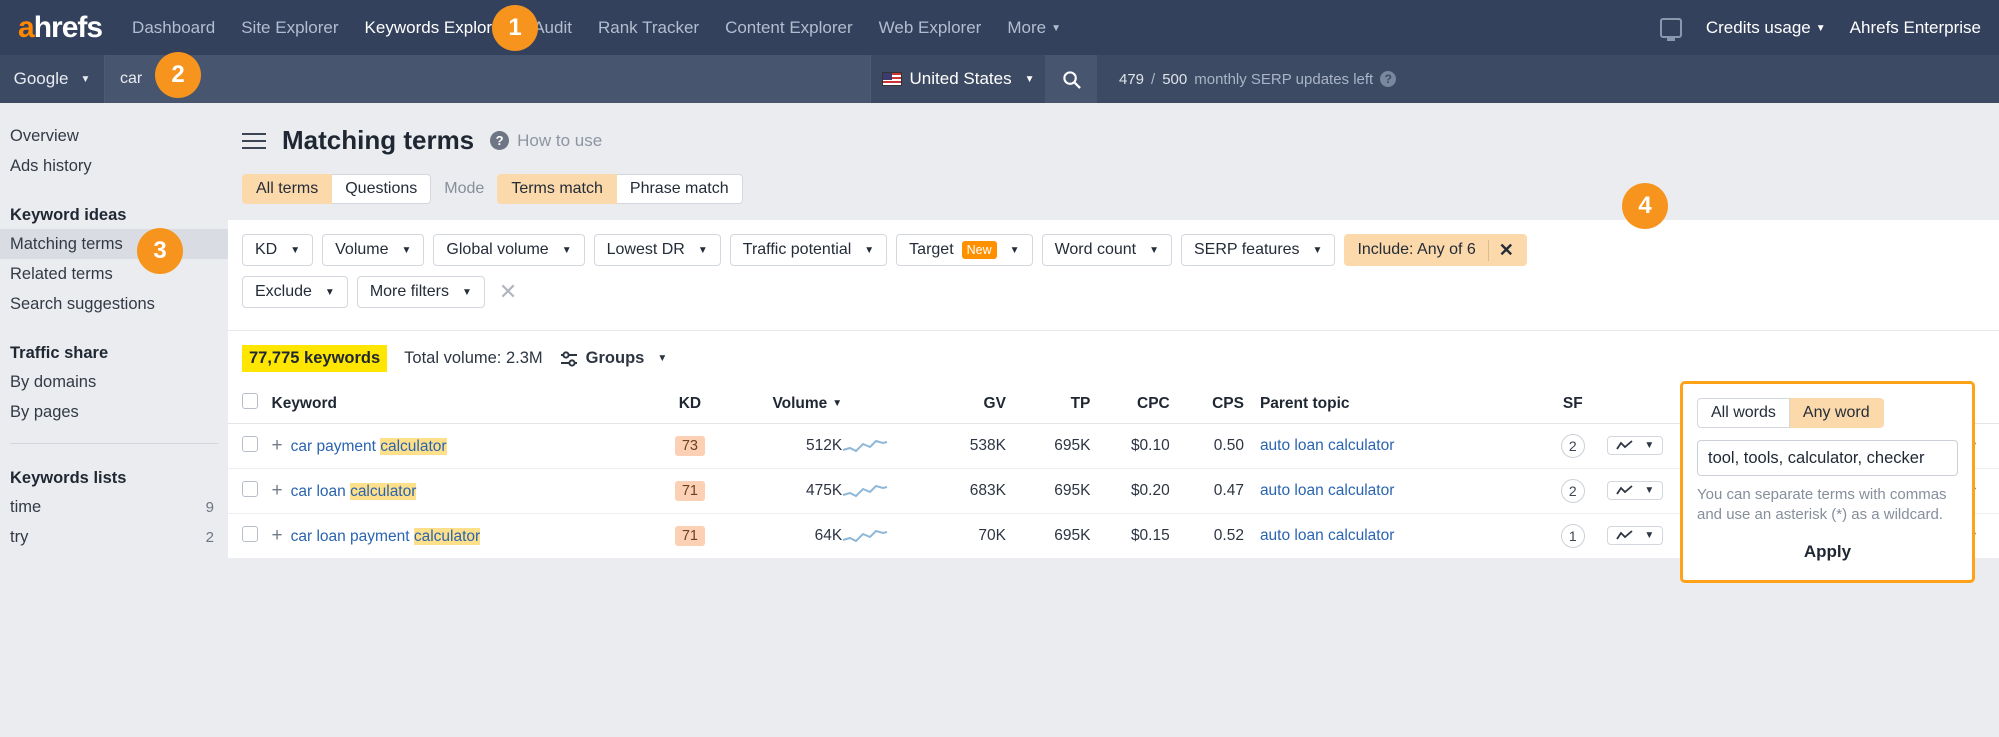  Describe the element at coordinates (1206, 404) in the screenshot. I see `col-cps: CPS` at that location.